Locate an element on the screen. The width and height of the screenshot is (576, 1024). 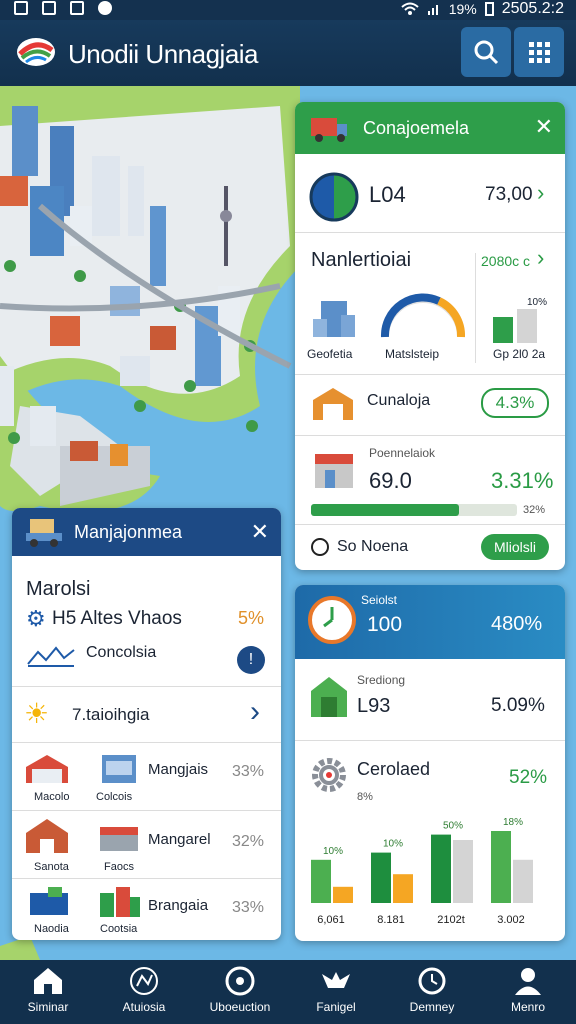
grid-row-1: Macolo Colcois Mangjais 33% is located at coordinates (146, 776).